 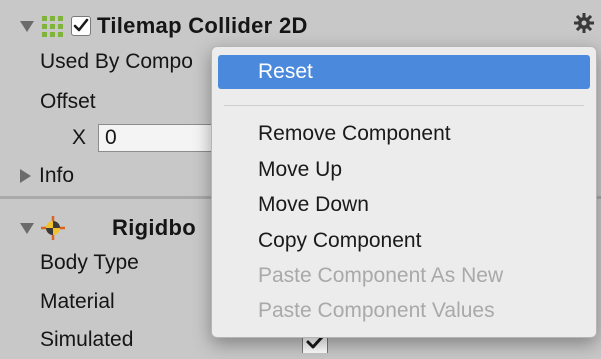 I want to click on body-type-label: Body Type, so click(x=89, y=262).